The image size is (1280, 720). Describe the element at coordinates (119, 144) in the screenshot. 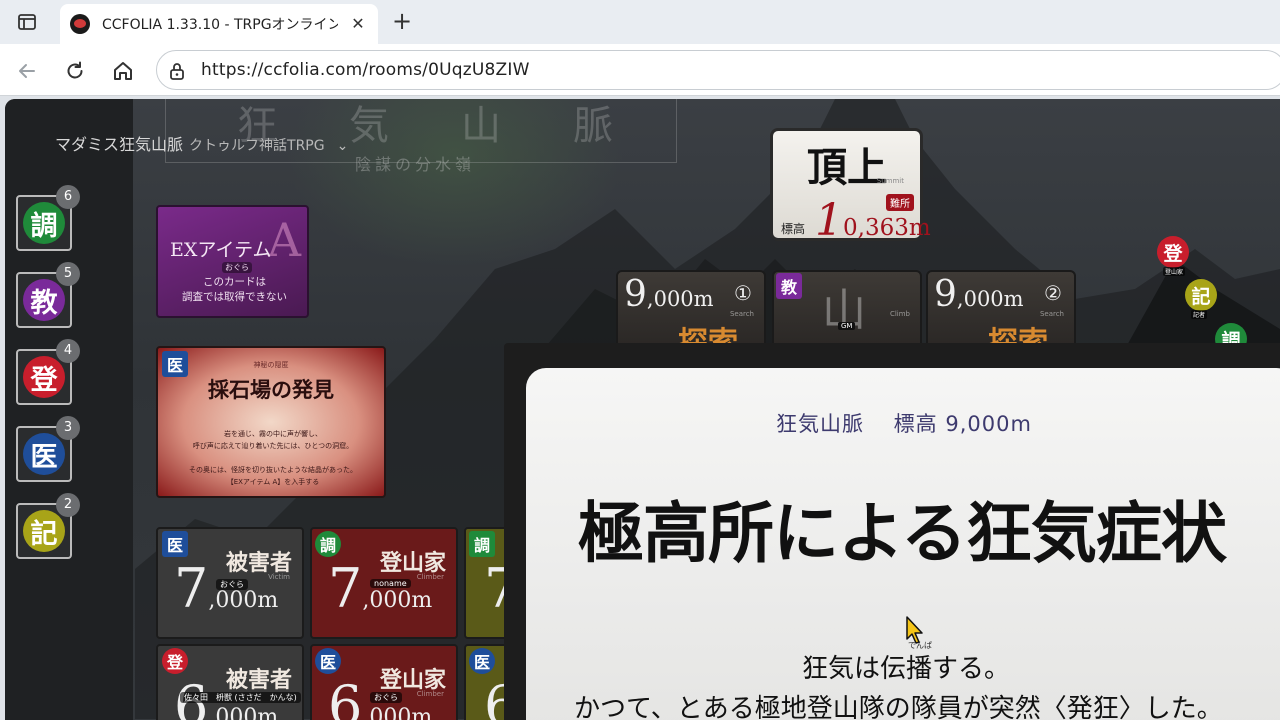

I see `room-title: マダミス狂気山脈` at that location.